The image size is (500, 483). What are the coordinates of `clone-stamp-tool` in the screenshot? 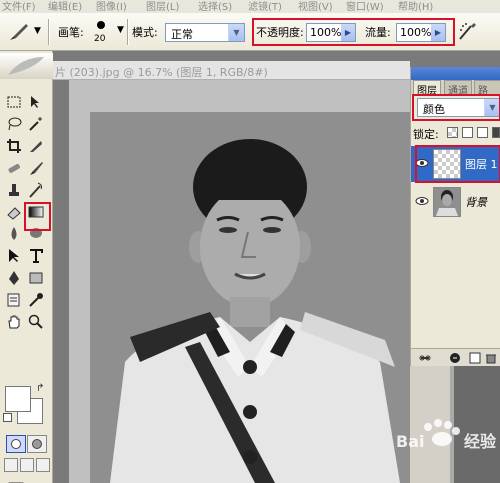 It's located at (14, 190).